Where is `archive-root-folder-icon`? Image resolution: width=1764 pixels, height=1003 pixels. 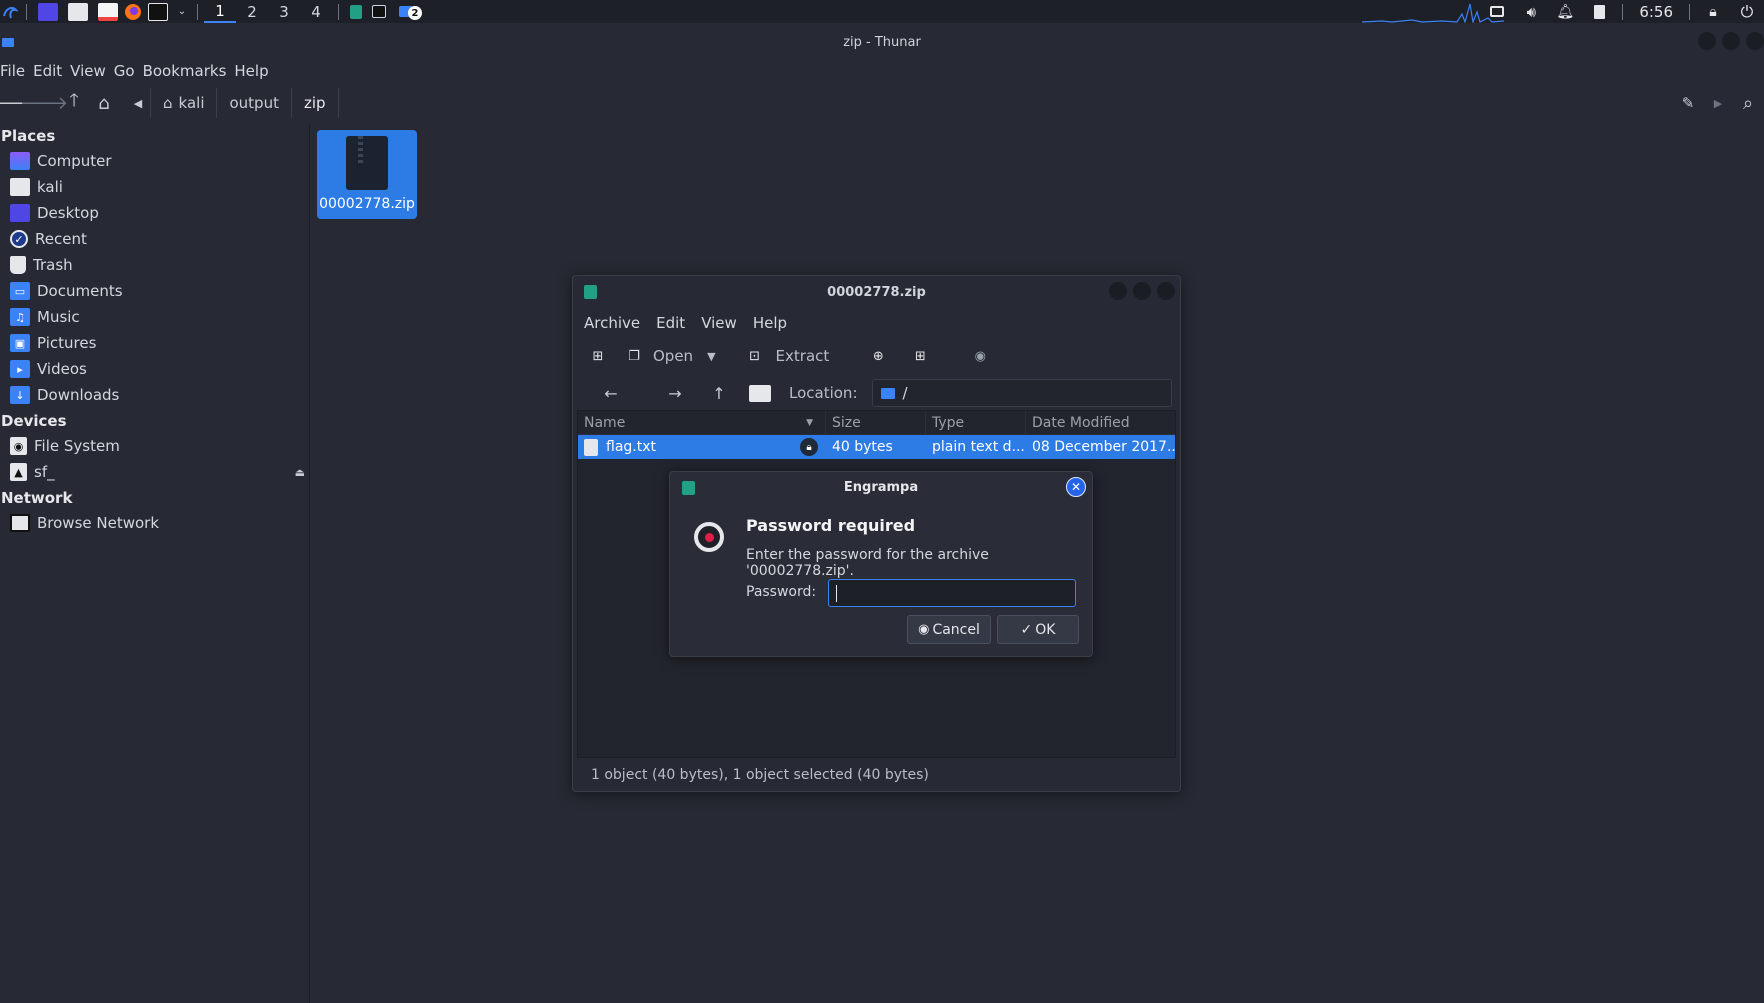 archive-root-folder-icon is located at coordinates (760, 393).